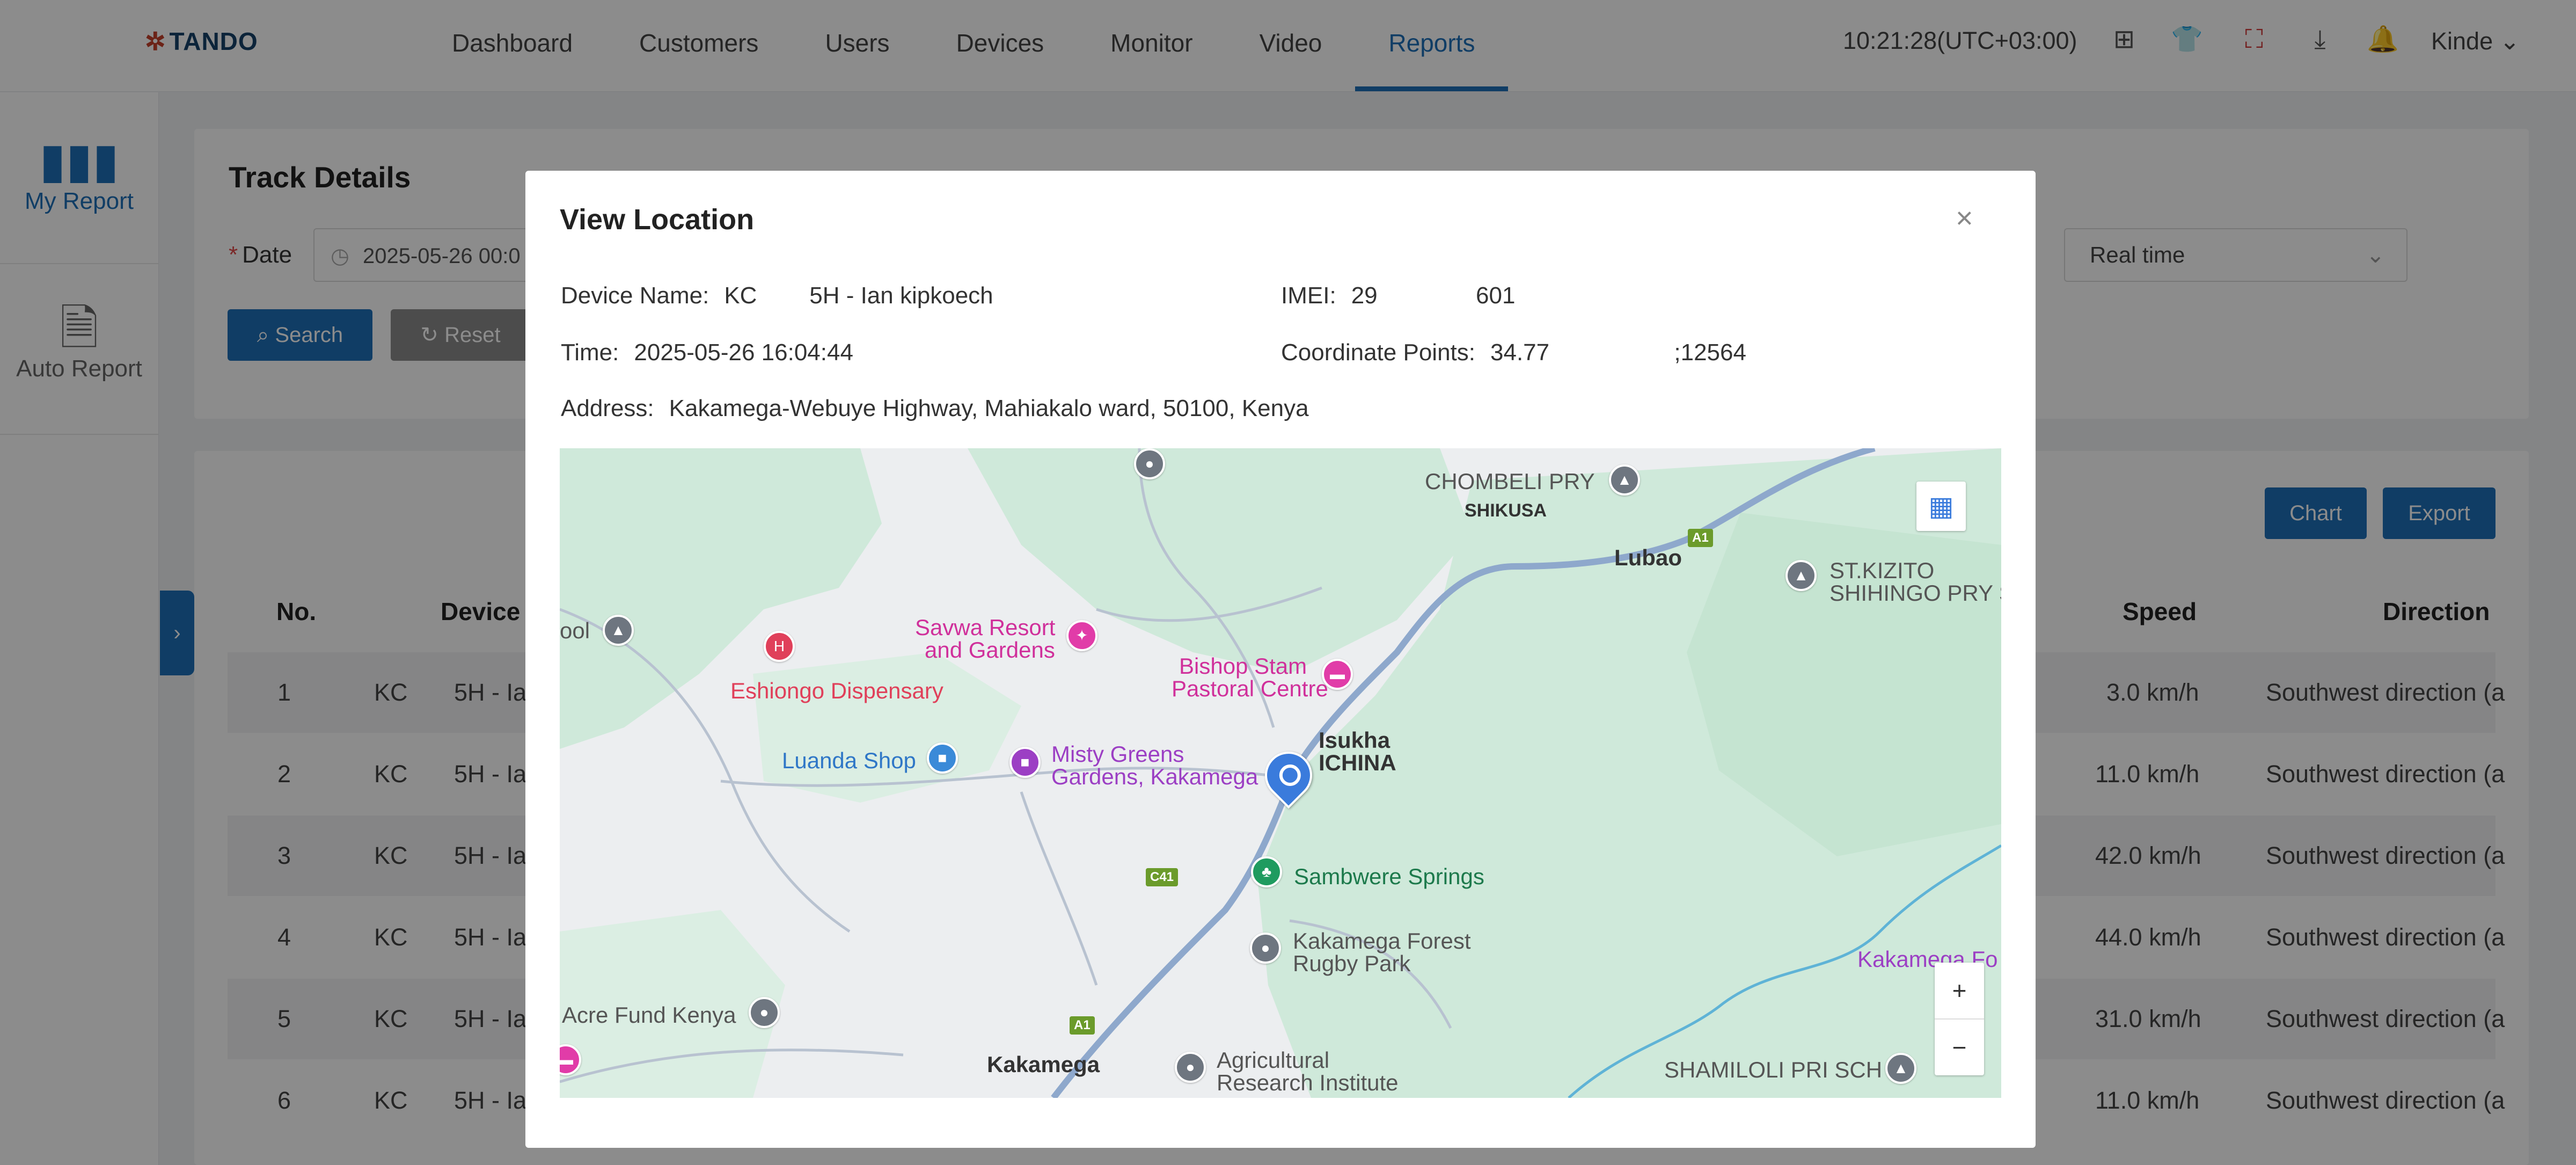 The width and height of the screenshot is (2576, 1165). Describe the element at coordinates (942, 758) in the screenshot. I see `shop-icon: ■` at that location.